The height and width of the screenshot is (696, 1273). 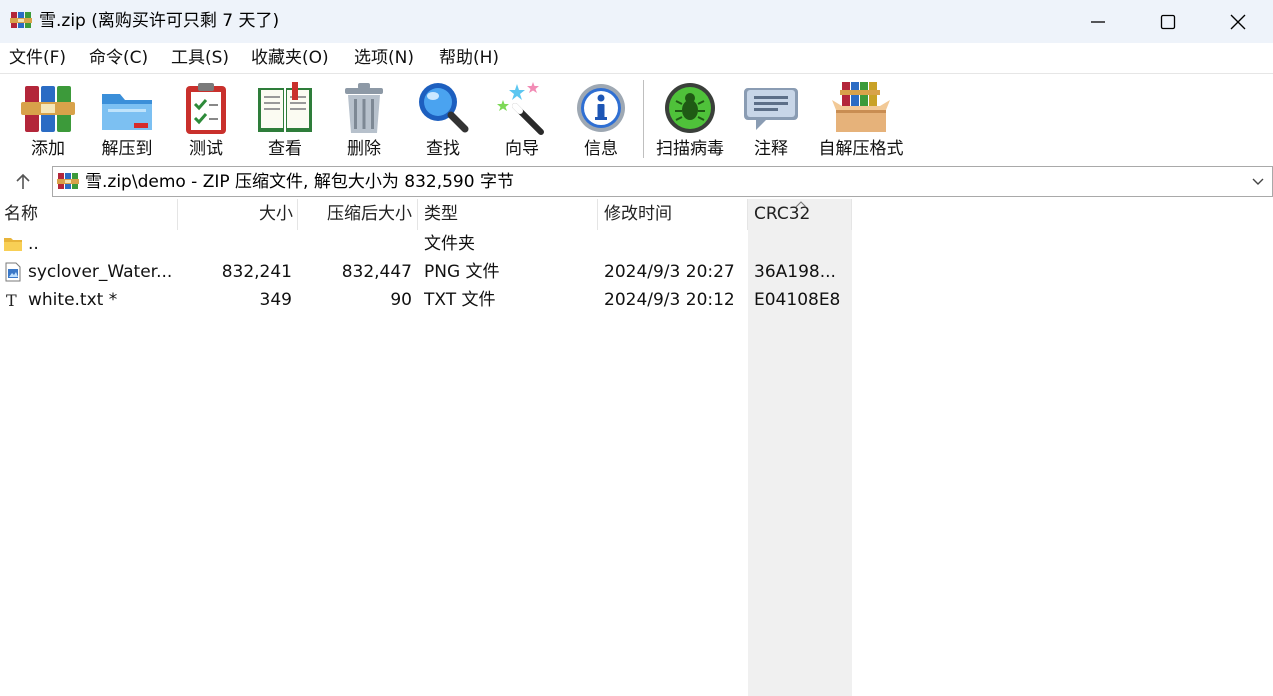 What do you see at coordinates (771, 109) in the screenshot?
I see `comment-icon` at bounding box center [771, 109].